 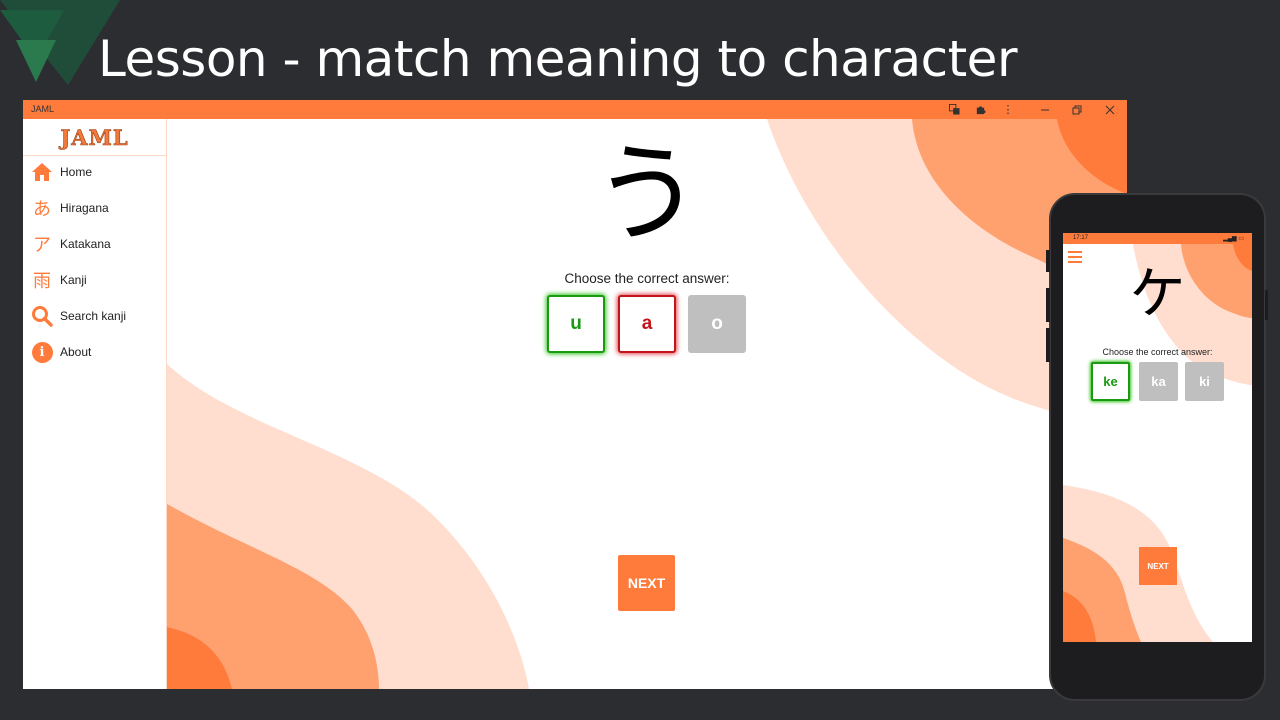 What do you see at coordinates (76, 172) in the screenshot?
I see `sidebar-item-label: Home` at bounding box center [76, 172].